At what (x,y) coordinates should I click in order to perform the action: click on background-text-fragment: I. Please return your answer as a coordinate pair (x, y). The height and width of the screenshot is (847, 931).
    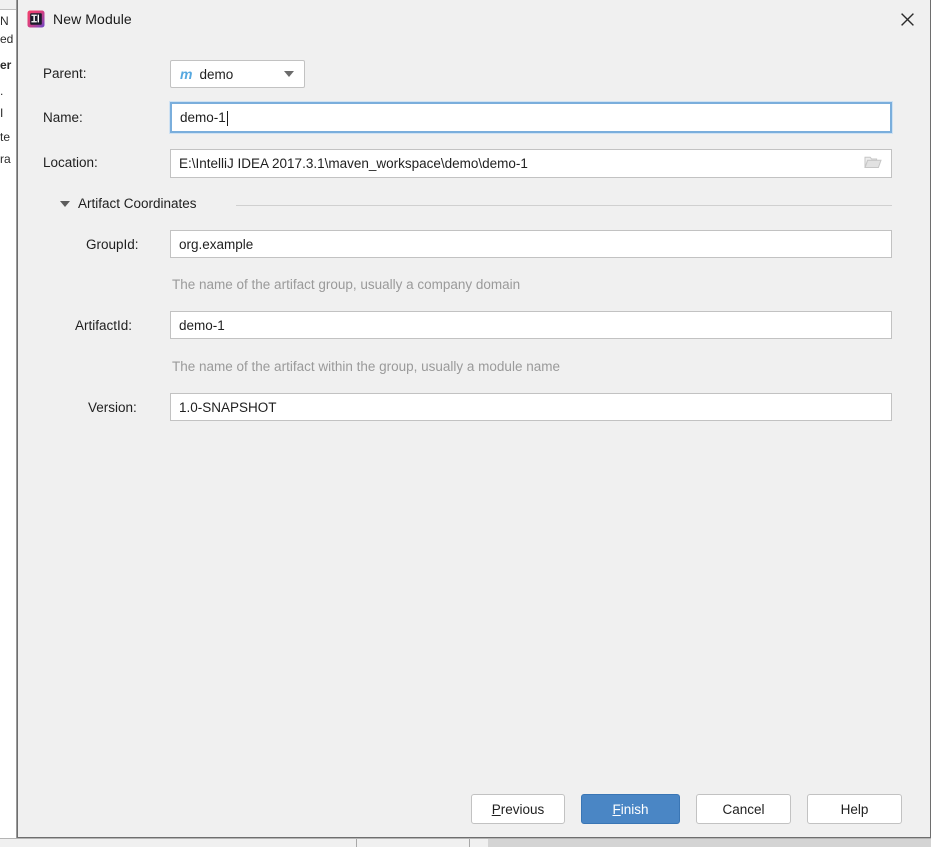
    Looking at the image, I should click on (2, 113).